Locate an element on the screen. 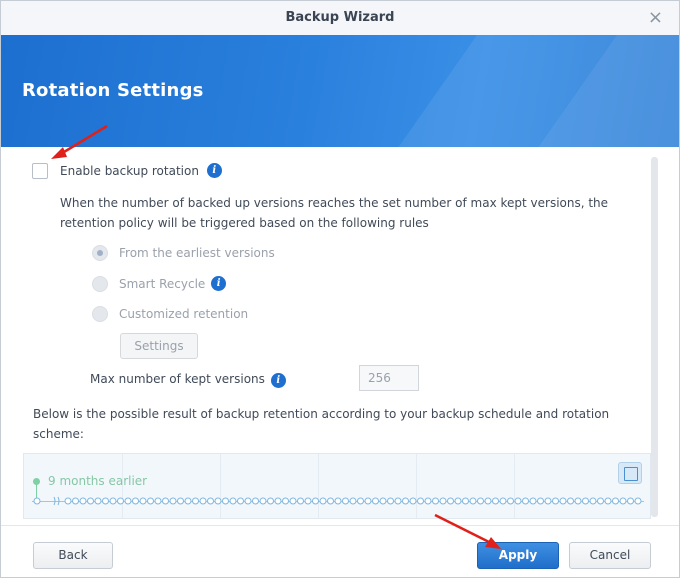  radio-earliest-label: From the earliest versions is located at coordinates (197, 253).